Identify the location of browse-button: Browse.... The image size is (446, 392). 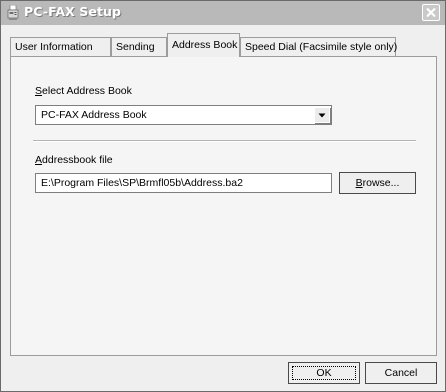
(377, 183).